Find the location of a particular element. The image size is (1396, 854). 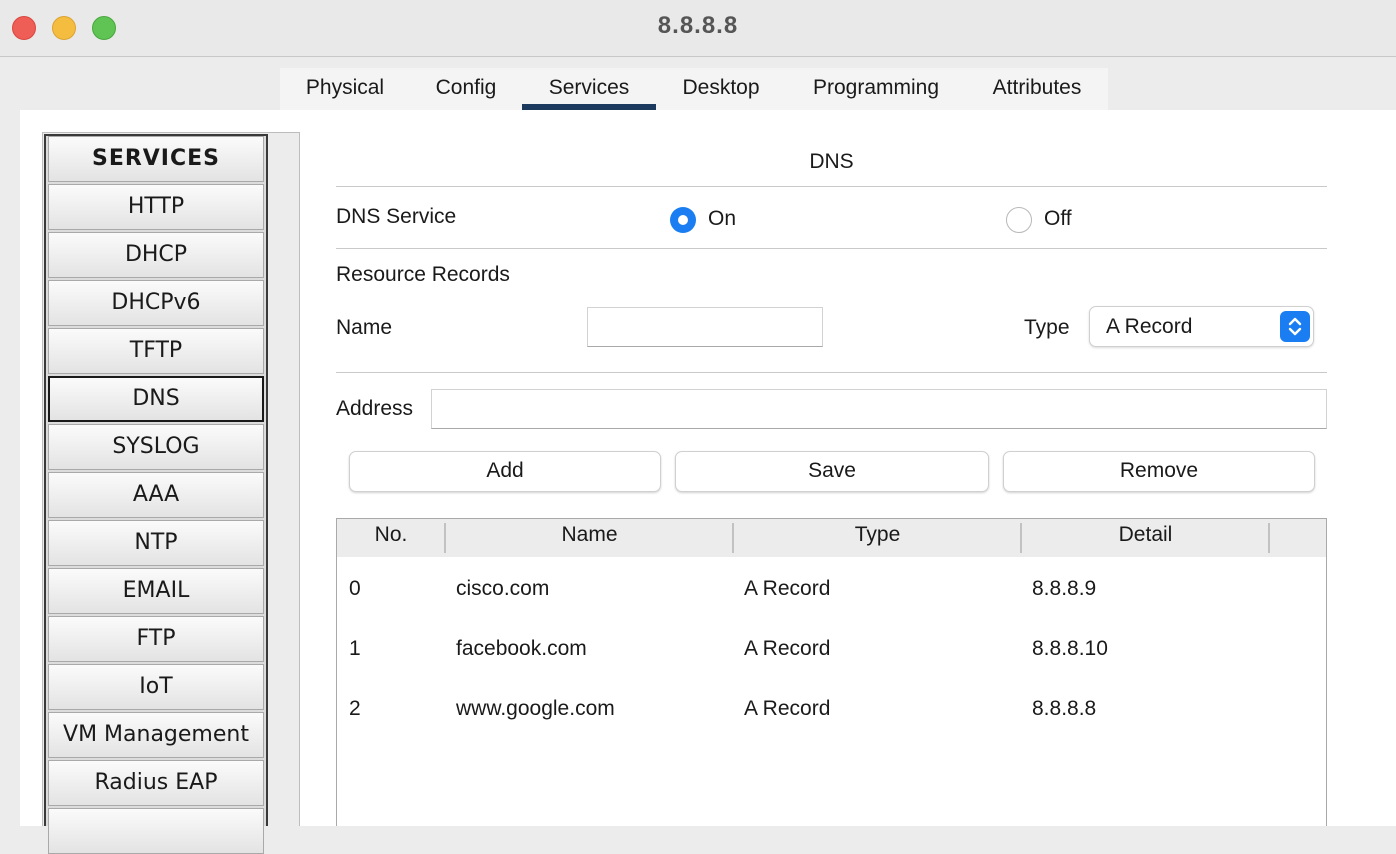

sidebar-item-vm-management: VM Management is located at coordinates (156, 735).